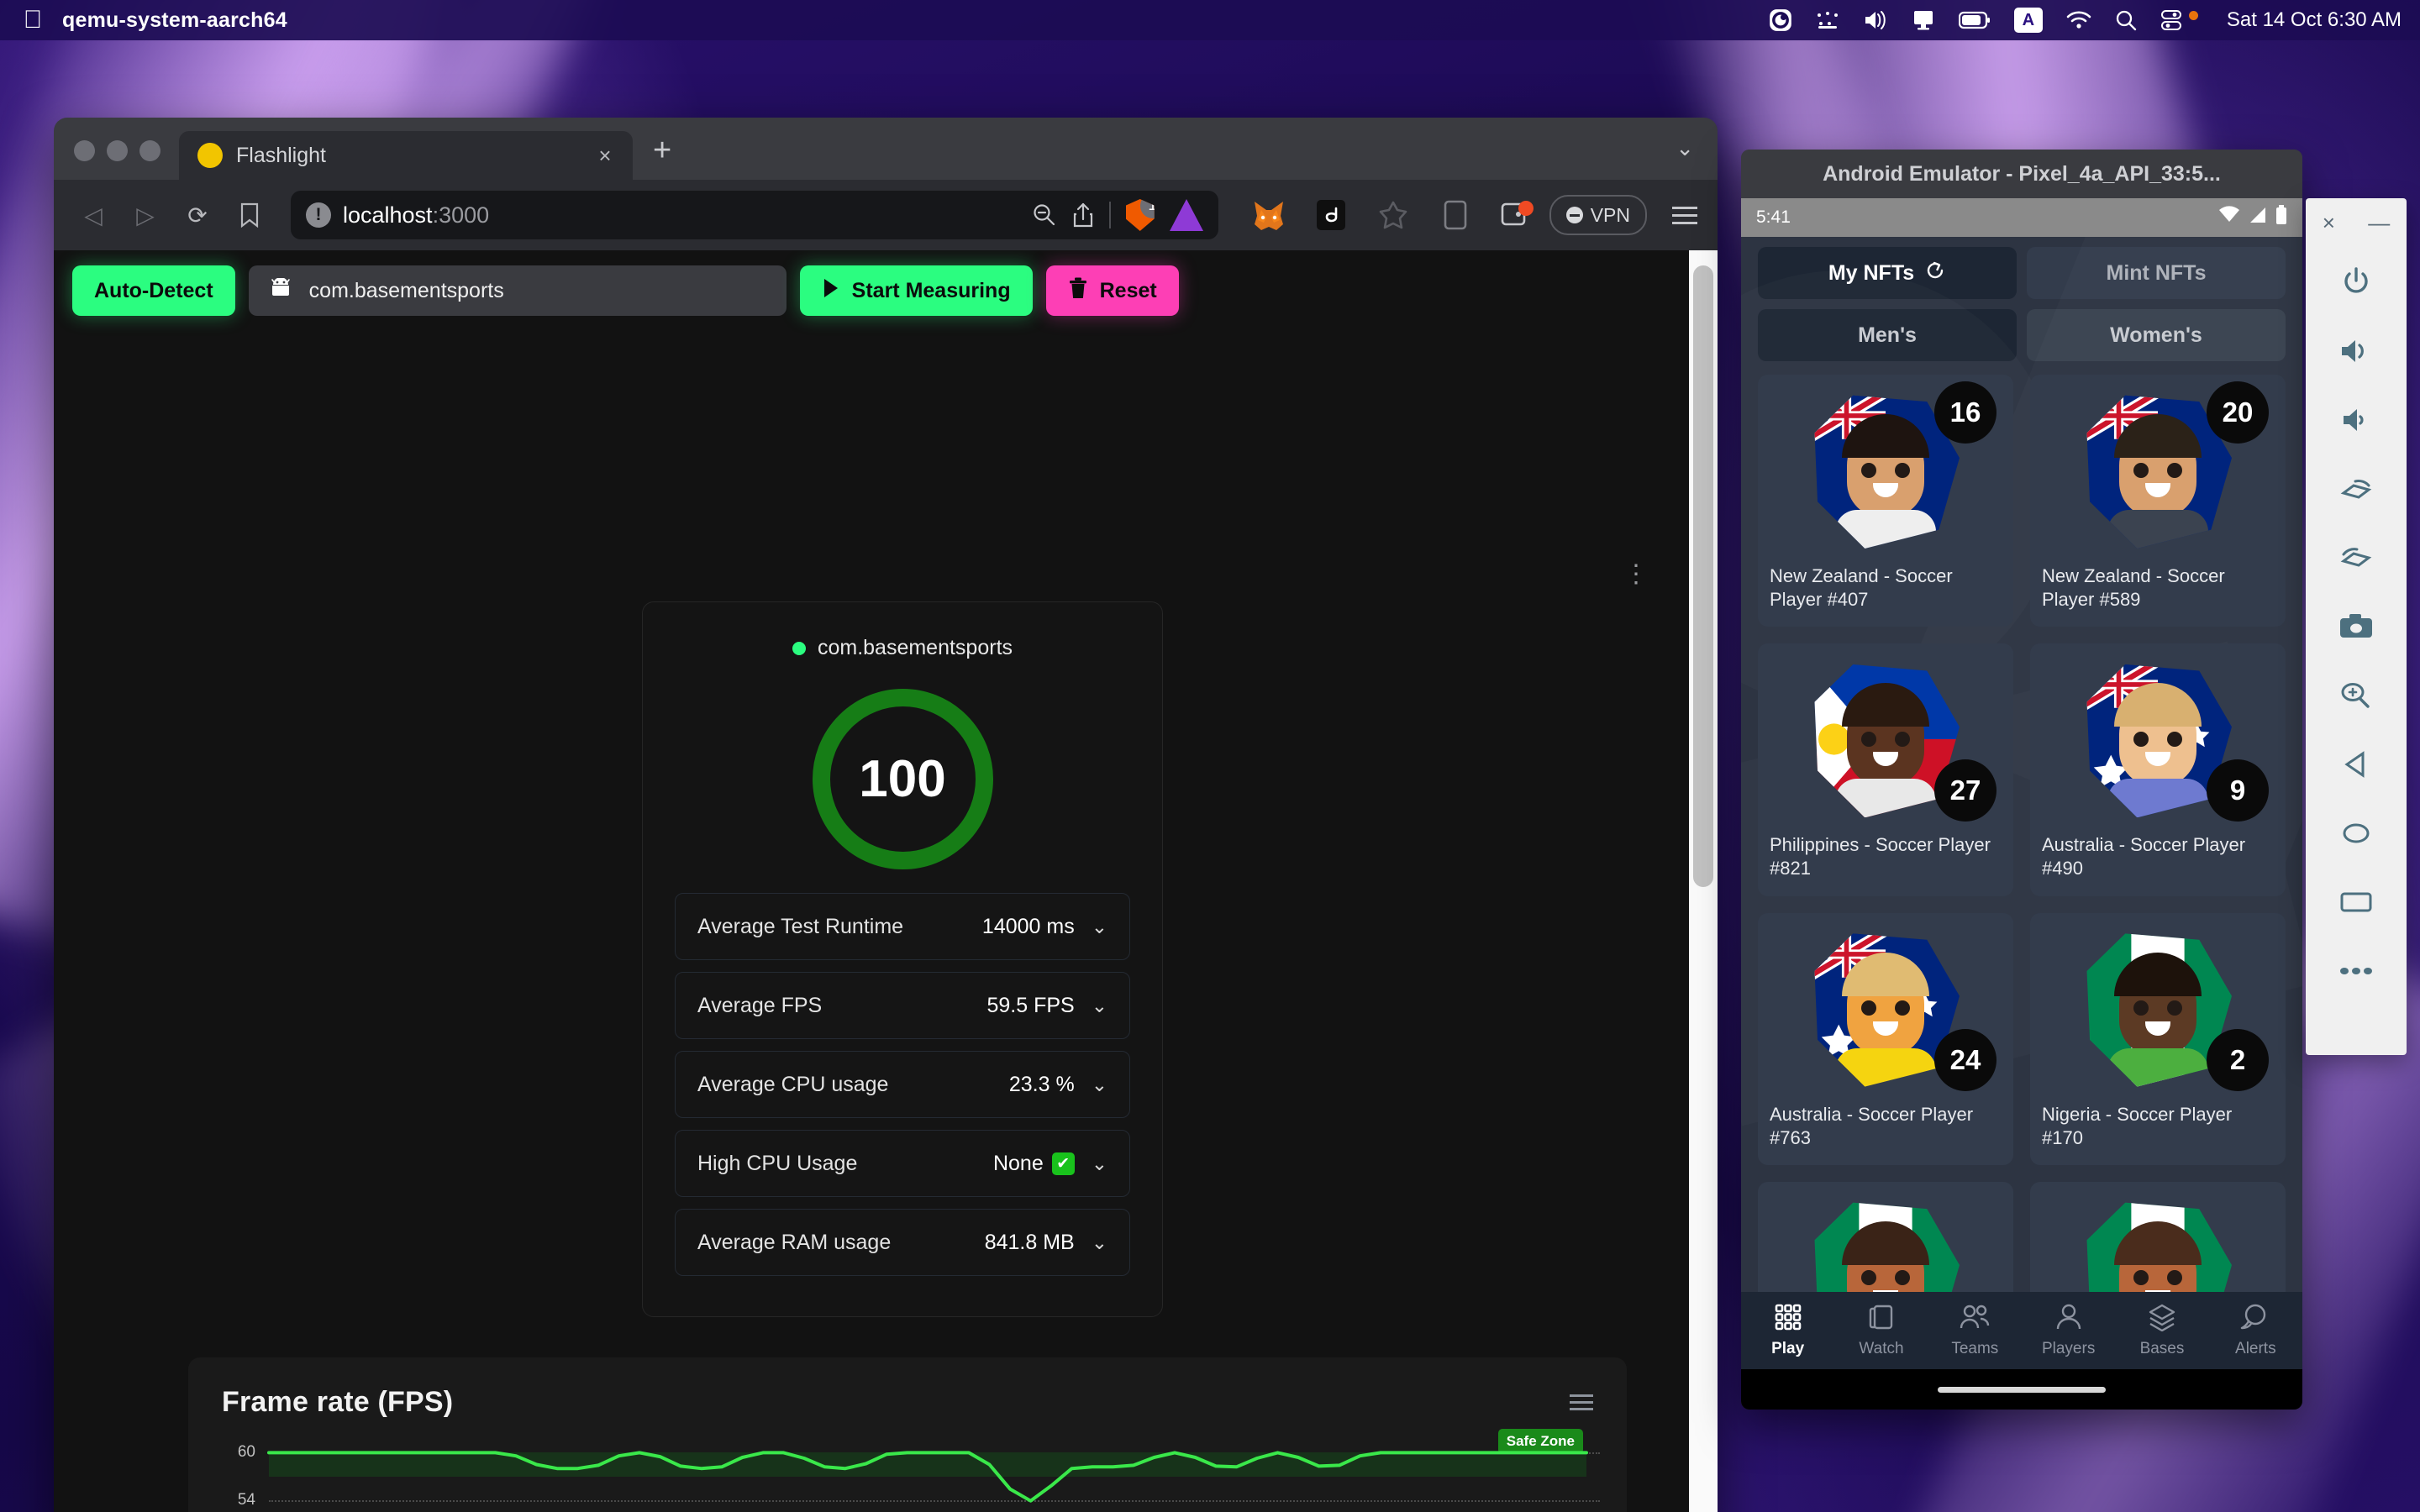 Image resolution: width=2420 pixels, height=1512 pixels. What do you see at coordinates (1186, 215) in the screenshot?
I see `triangle-logo-icon` at bounding box center [1186, 215].